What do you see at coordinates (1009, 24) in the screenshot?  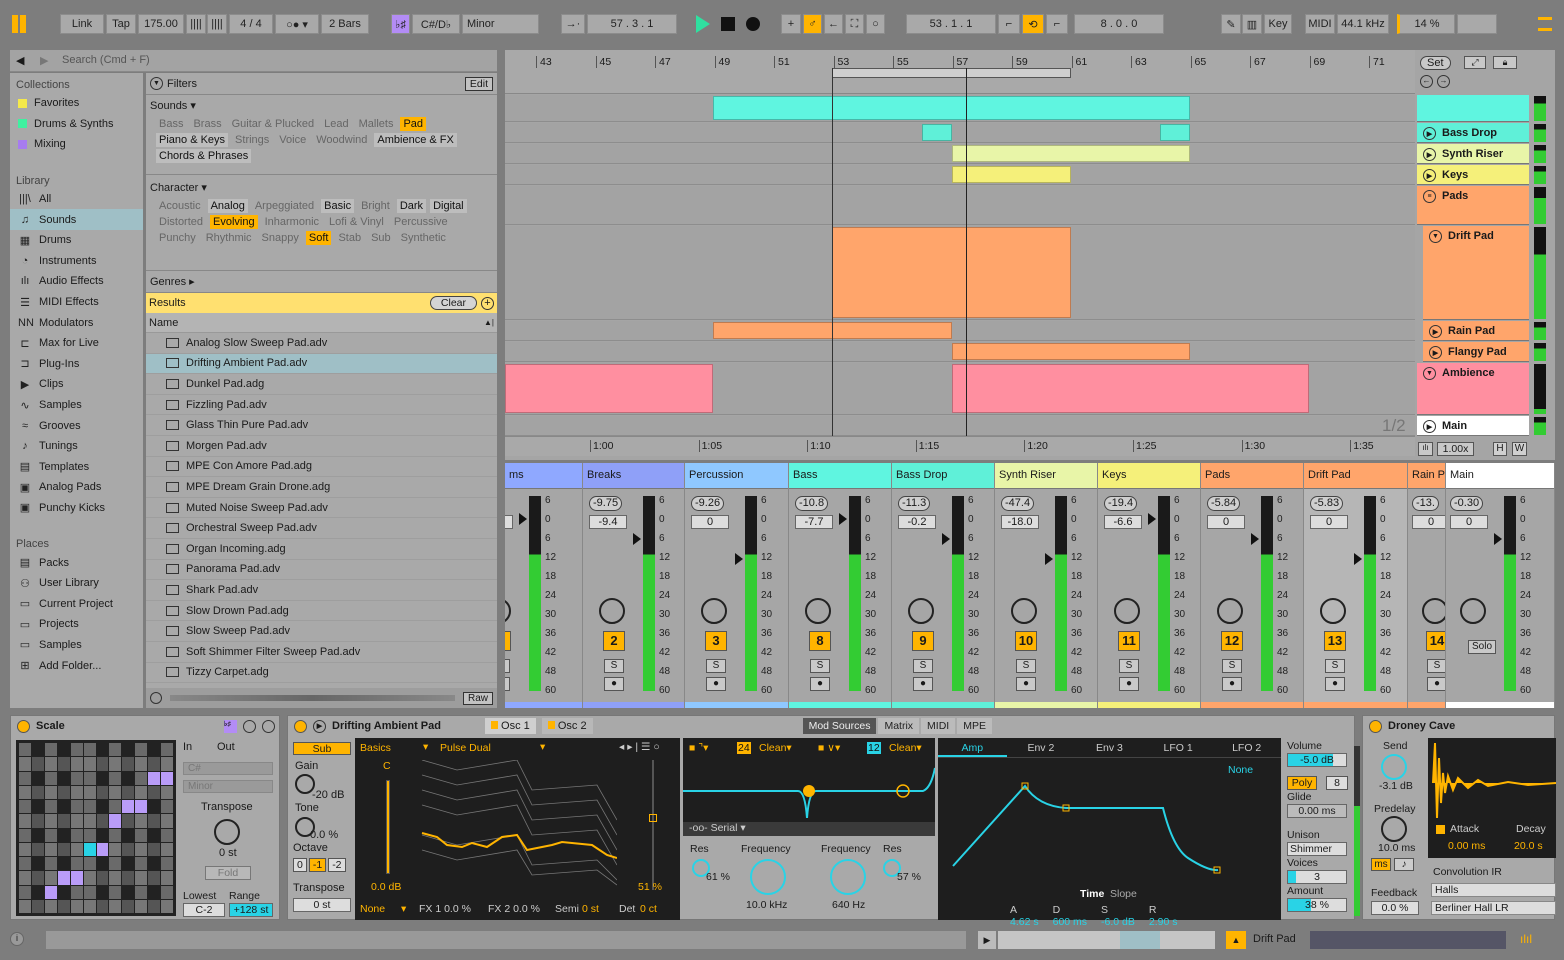 I see `punch-in-icon: ⌐` at bounding box center [1009, 24].